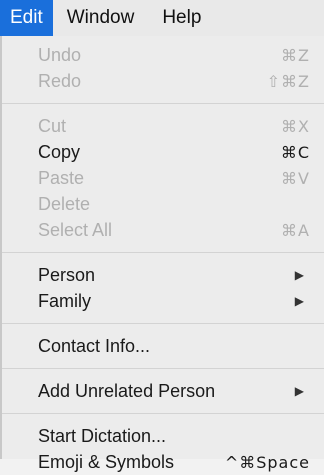 The height and width of the screenshot is (475, 324). What do you see at coordinates (106, 461) in the screenshot?
I see `menu-item-label: Emoji & Symbols` at bounding box center [106, 461].